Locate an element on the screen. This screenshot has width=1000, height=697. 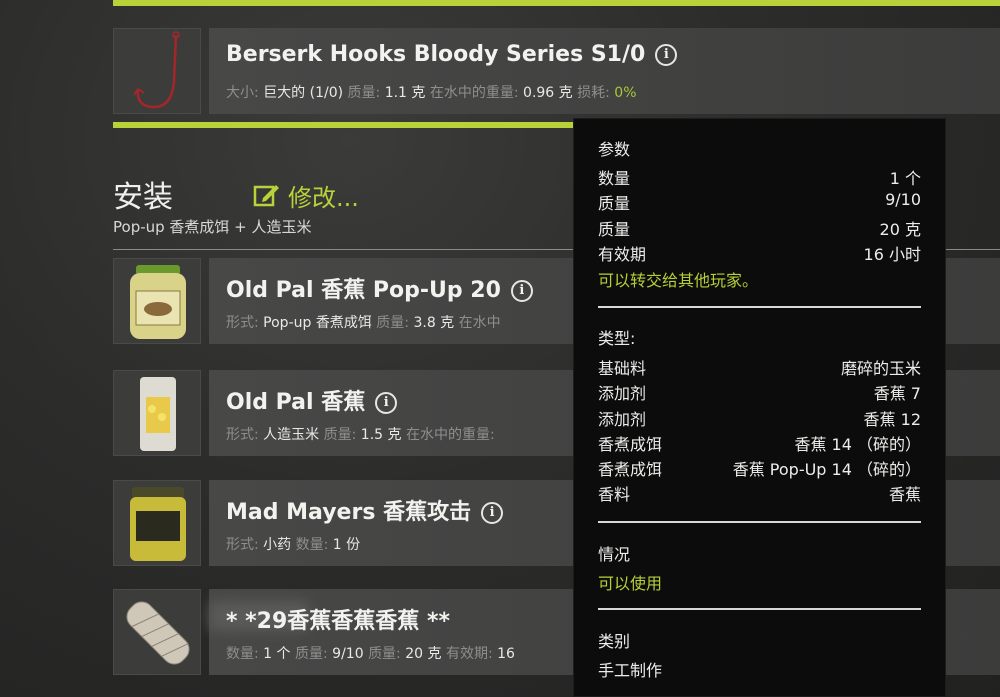
edit-icon is located at coordinates (266, 196).